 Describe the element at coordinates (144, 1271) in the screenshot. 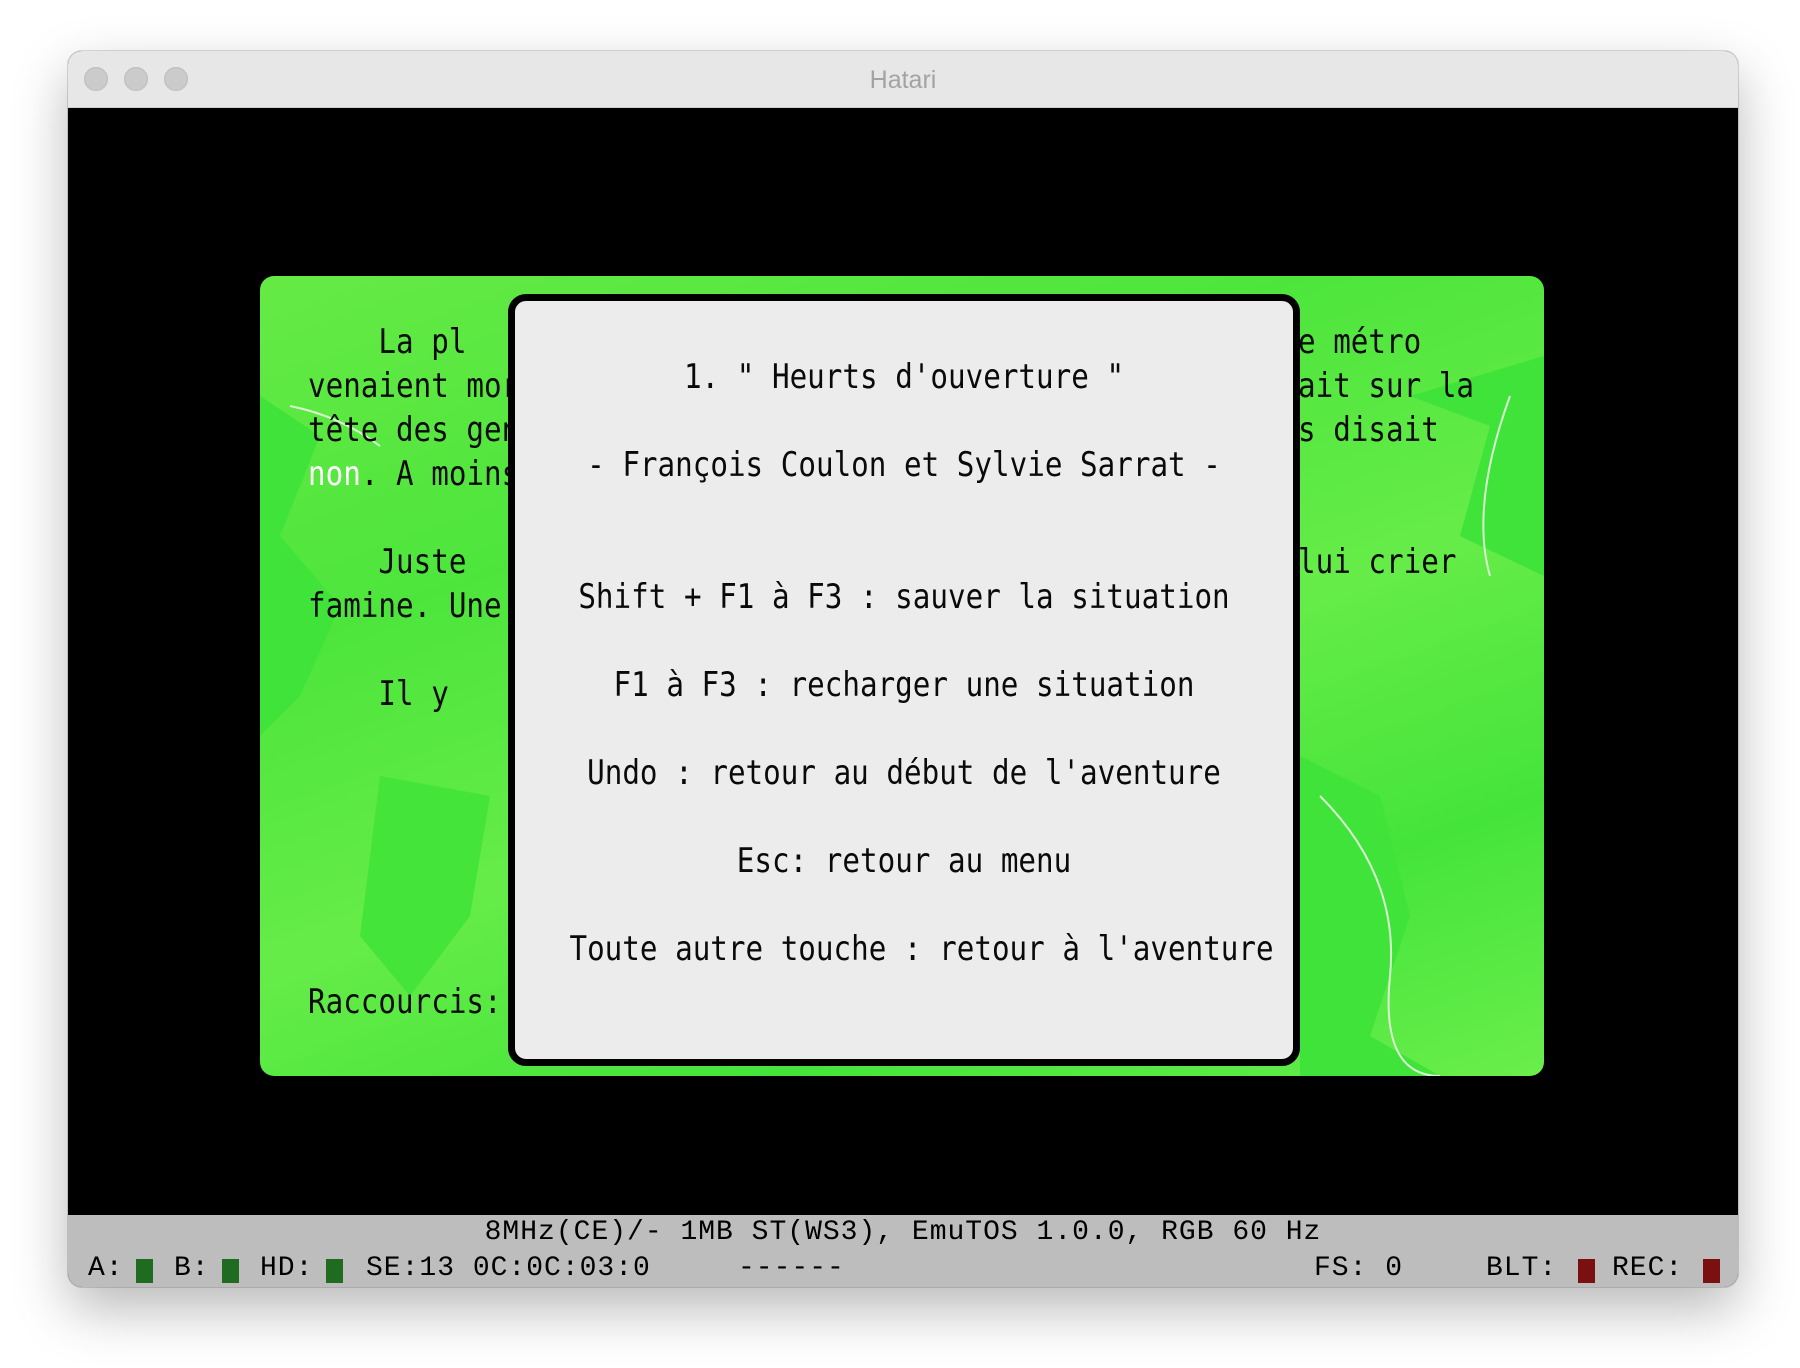

I see `drive-a-led` at that location.